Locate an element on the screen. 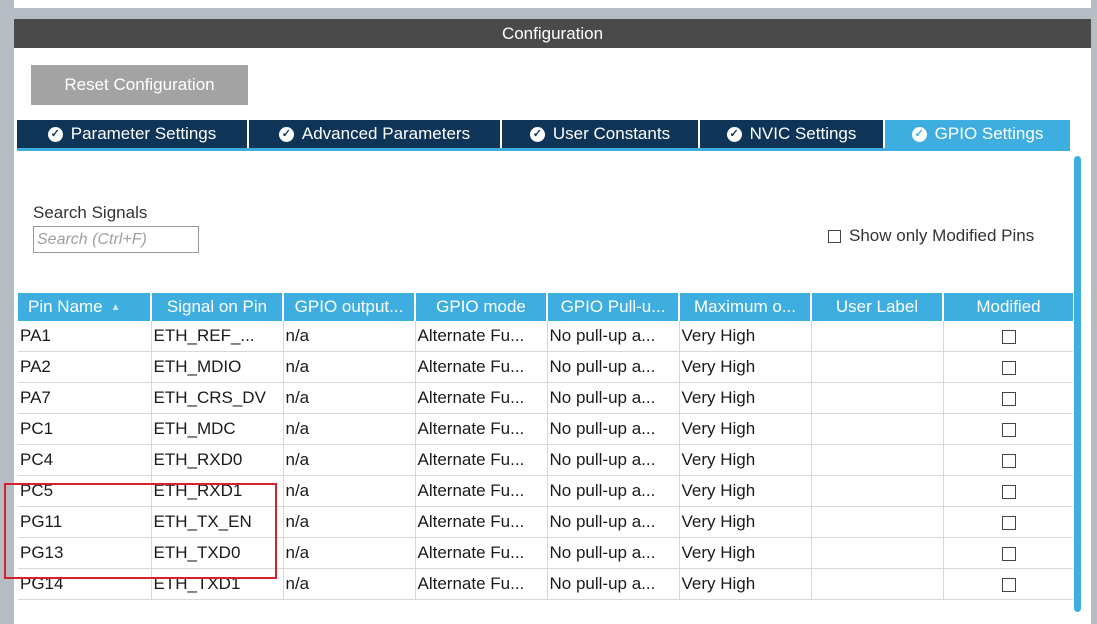 Image resolution: width=1097 pixels, height=624 pixels. column-header-pin-name: Pin Name ▲ is located at coordinates (85, 307).